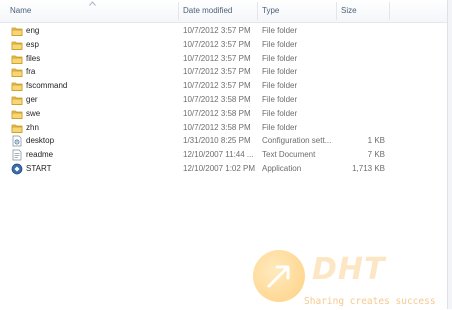 The height and width of the screenshot is (310, 452). What do you see at coordinates (218, 11) in the screenshot?
I see `column-header-date-modified: Date modified` at bounding box center [218, 11].